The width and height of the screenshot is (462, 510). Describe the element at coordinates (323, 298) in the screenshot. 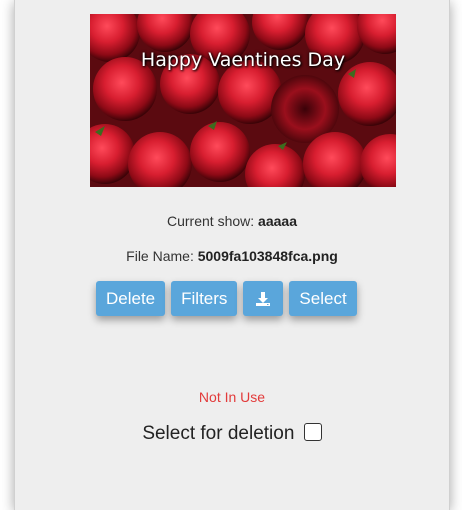

I see `select-button: Select` at that location.